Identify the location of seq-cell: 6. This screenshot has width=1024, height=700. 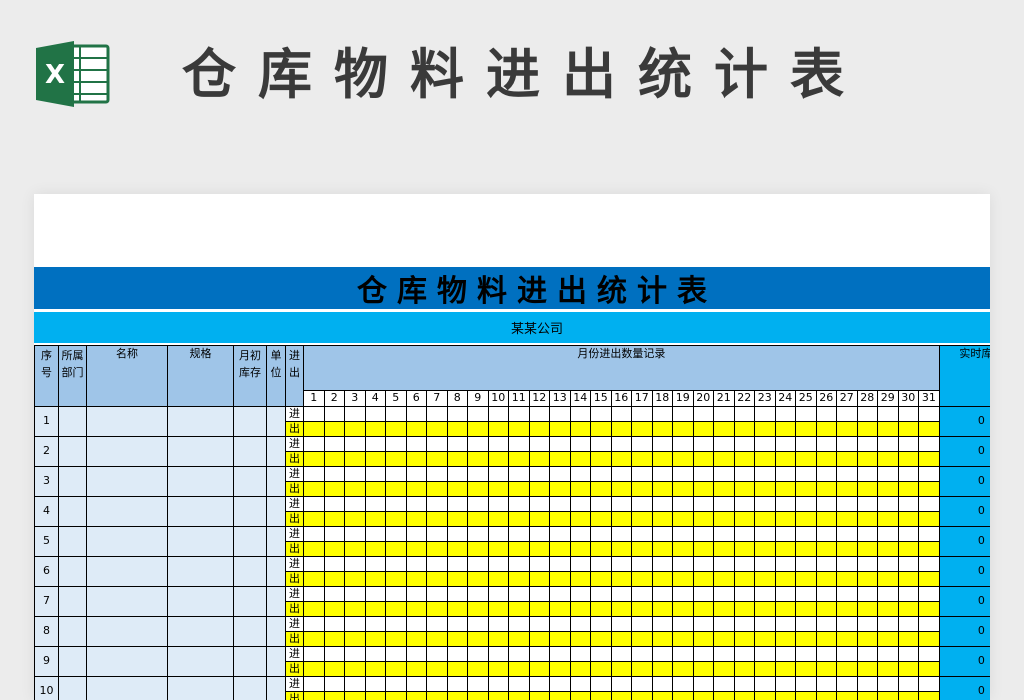
(46, 571).